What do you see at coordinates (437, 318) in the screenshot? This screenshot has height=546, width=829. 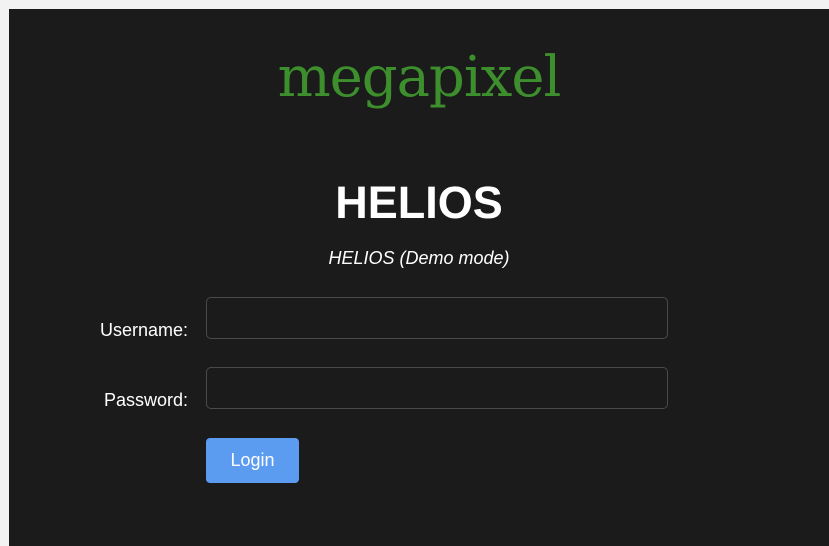 I see `username-field` at bounding box center [437, 318].